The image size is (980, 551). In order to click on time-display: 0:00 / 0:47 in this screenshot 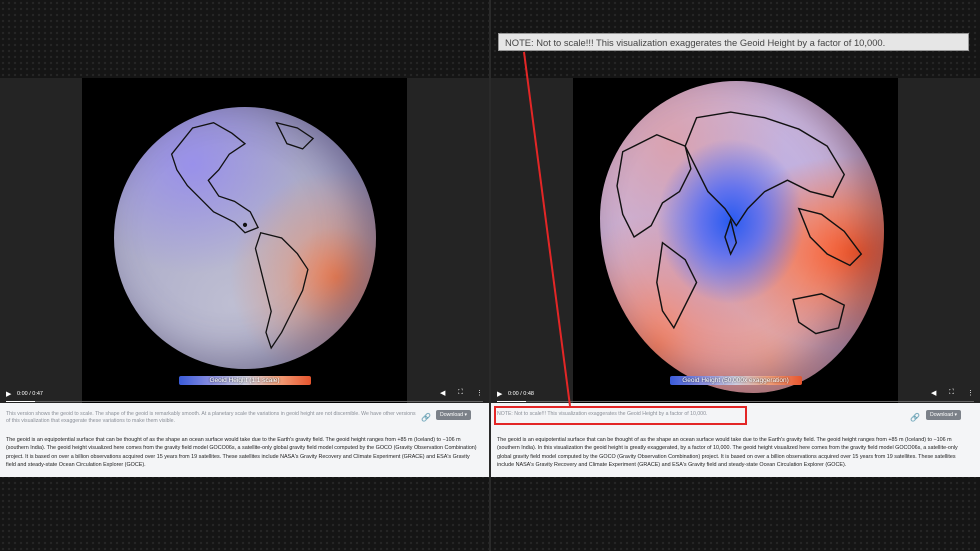, I will do `click(30, 394)`.